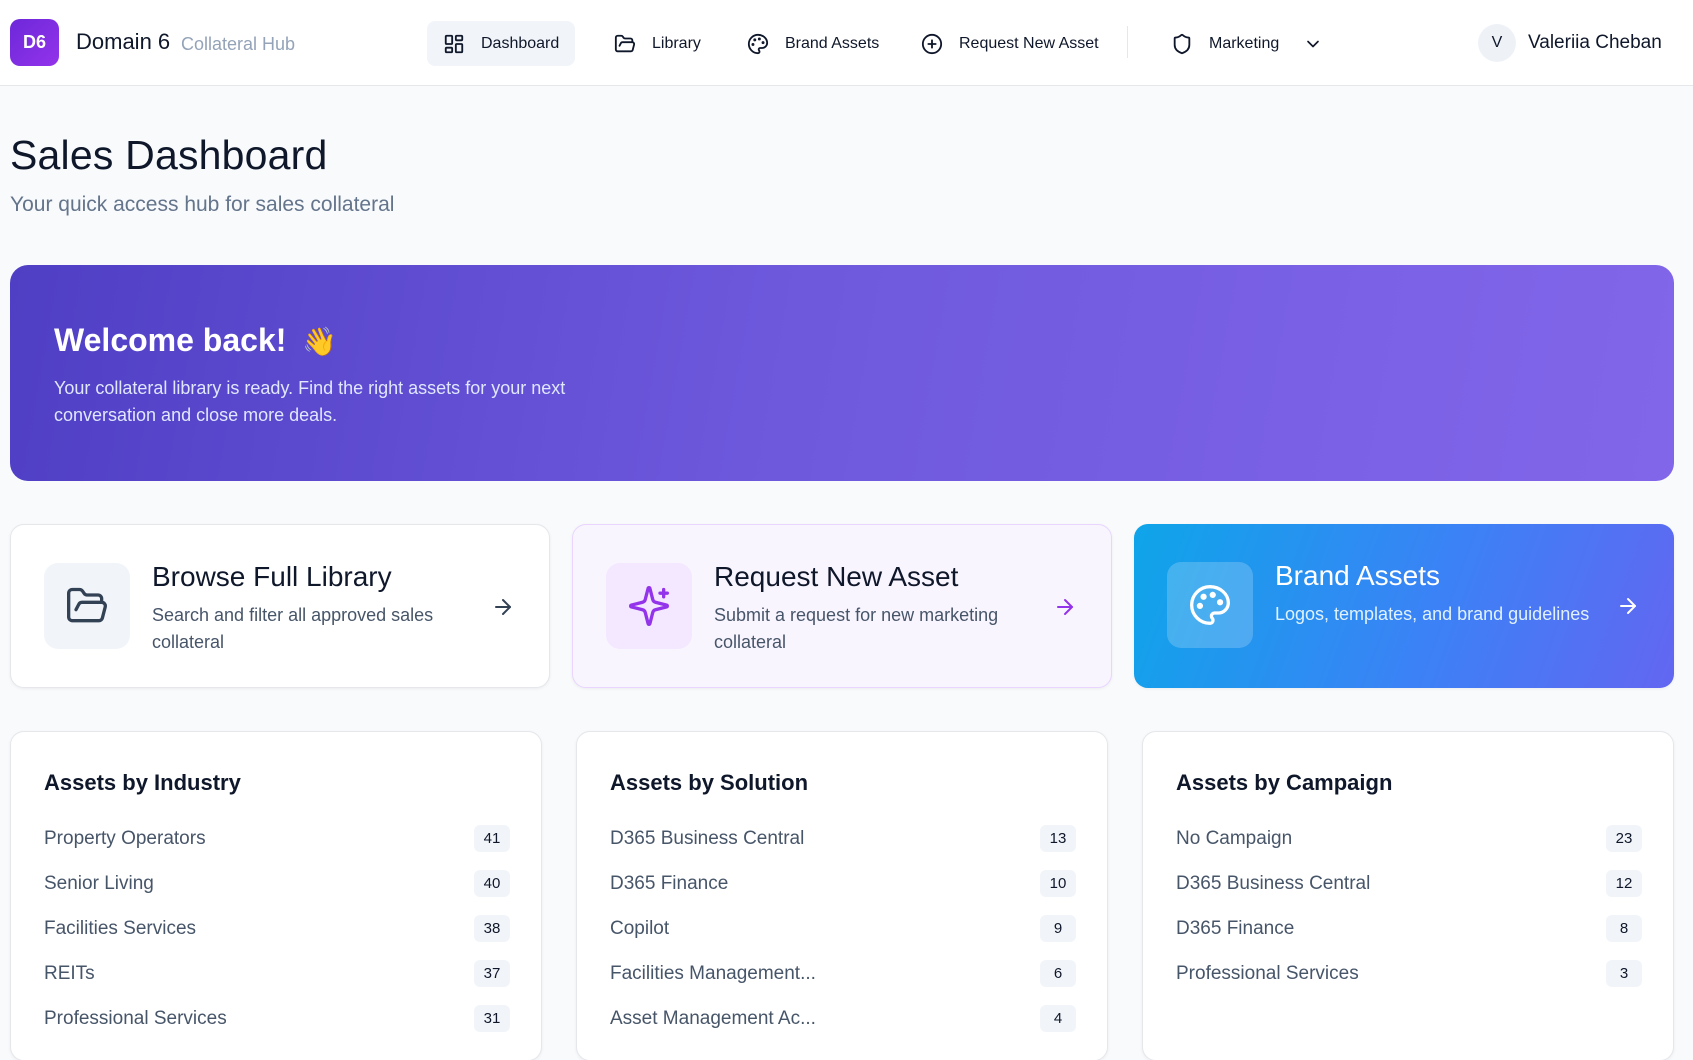 This screenshot has height=1060, width=1693. I want to click on count-badge: 41, so click(492, 838).